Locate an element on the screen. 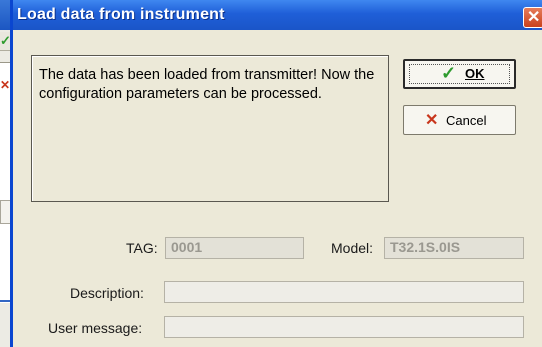  cancel-button: ✕ Cancel is located at coordinates (459, 120).